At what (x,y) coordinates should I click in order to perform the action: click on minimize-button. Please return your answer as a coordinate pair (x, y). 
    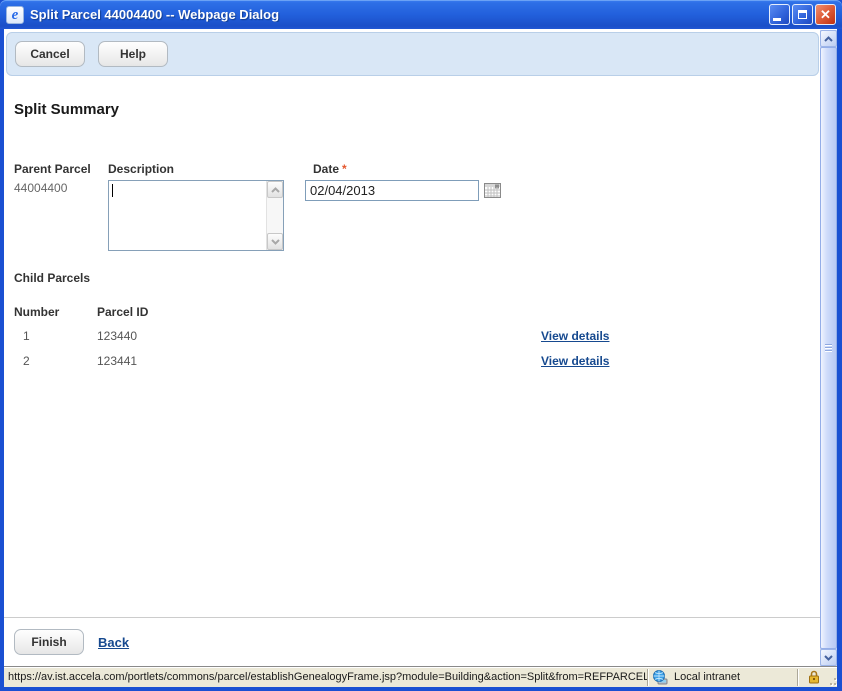
    Looking at the image, I should click on (779, 14).